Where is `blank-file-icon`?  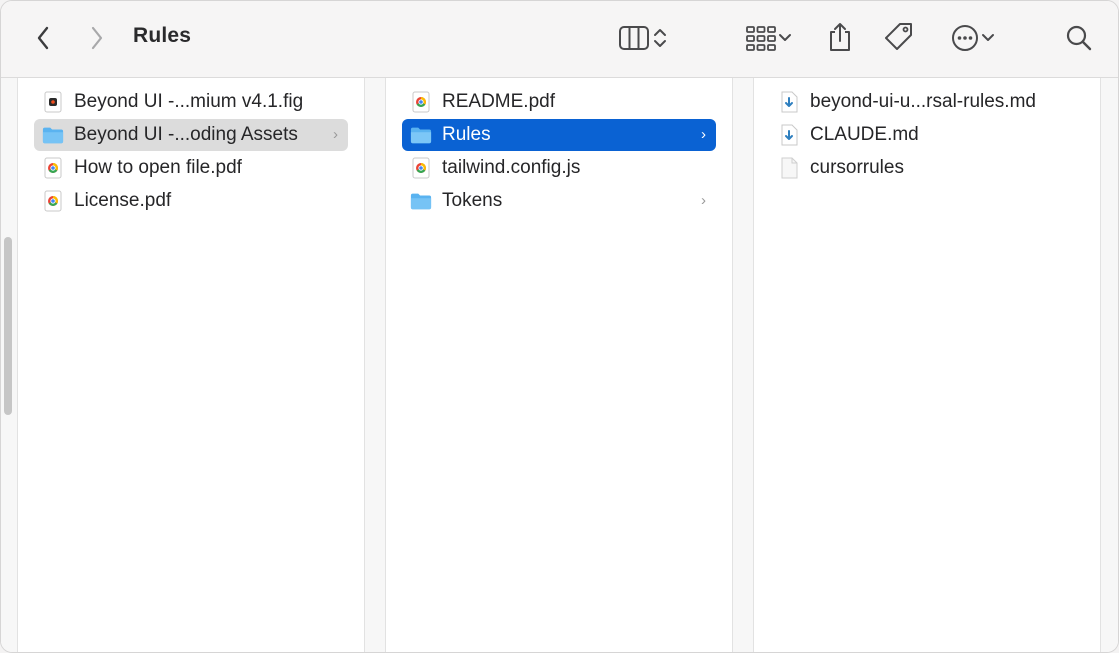
blank-file-icon is located at coordinates (789, 168).